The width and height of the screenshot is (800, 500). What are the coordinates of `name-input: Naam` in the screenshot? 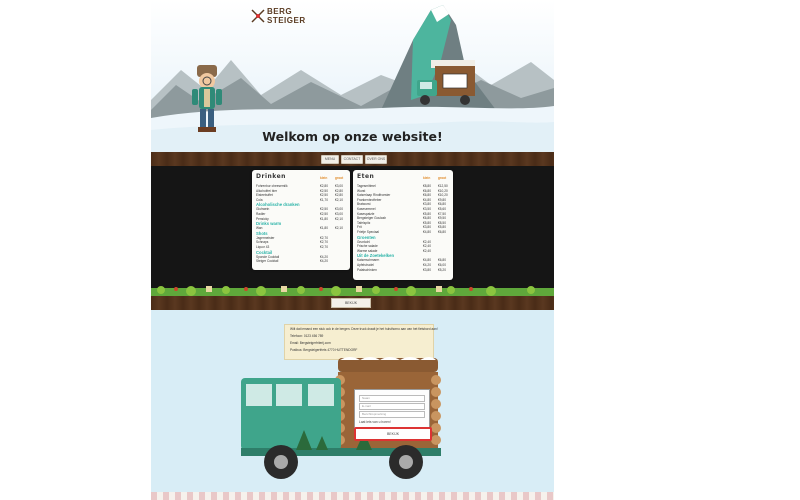 It's located at (392, 398).